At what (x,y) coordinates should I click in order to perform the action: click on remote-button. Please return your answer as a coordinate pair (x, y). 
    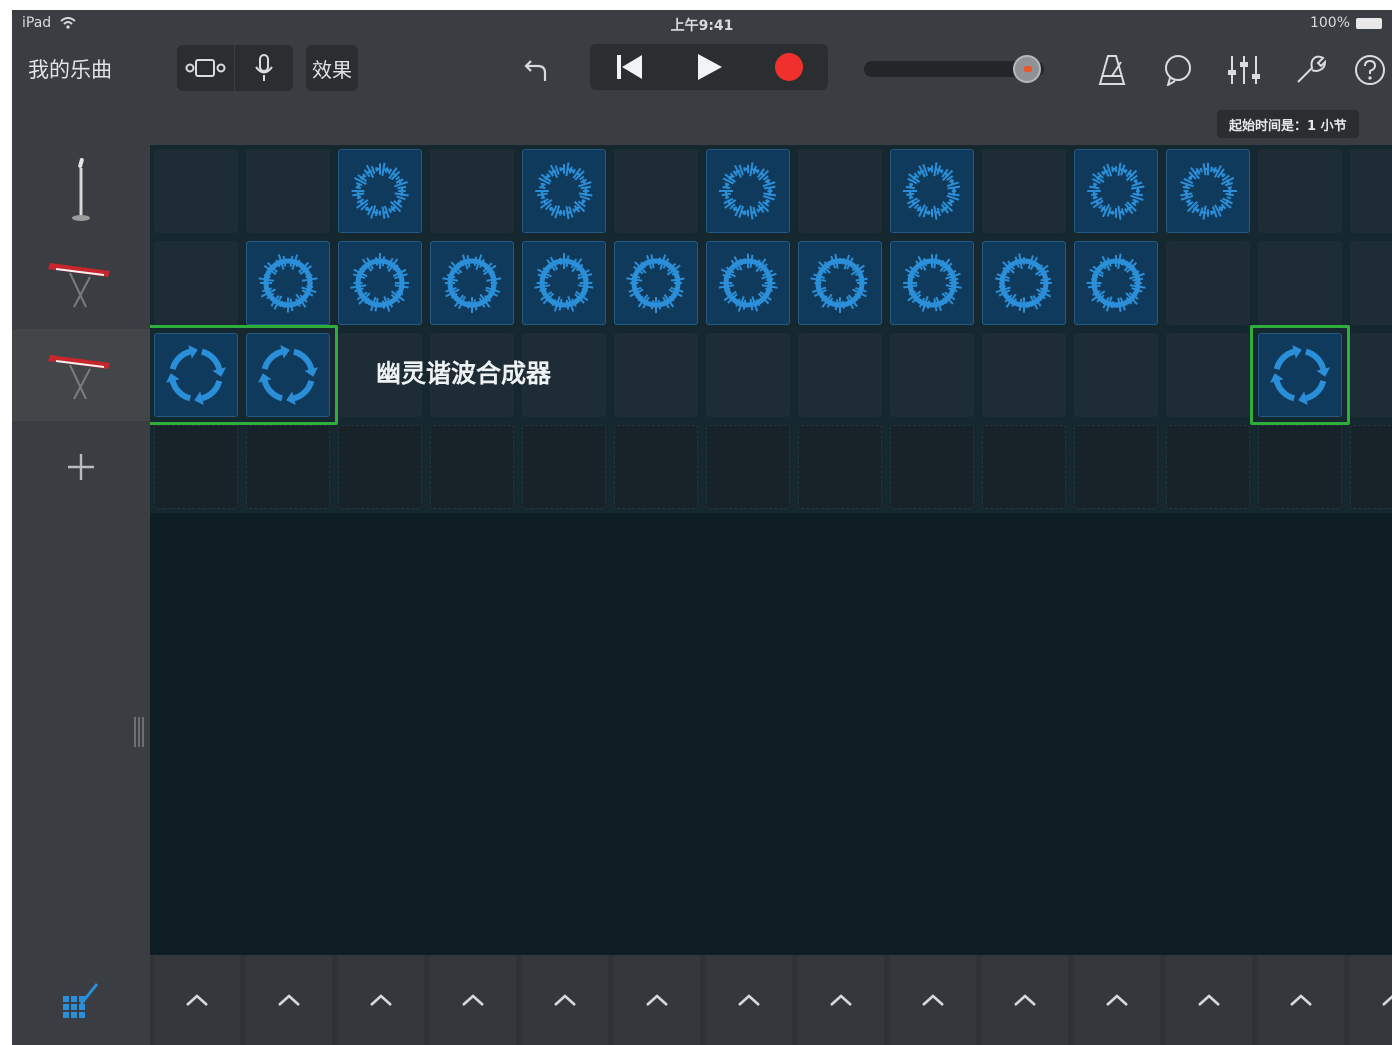
    Looking at the image, I should click on (206, 68).